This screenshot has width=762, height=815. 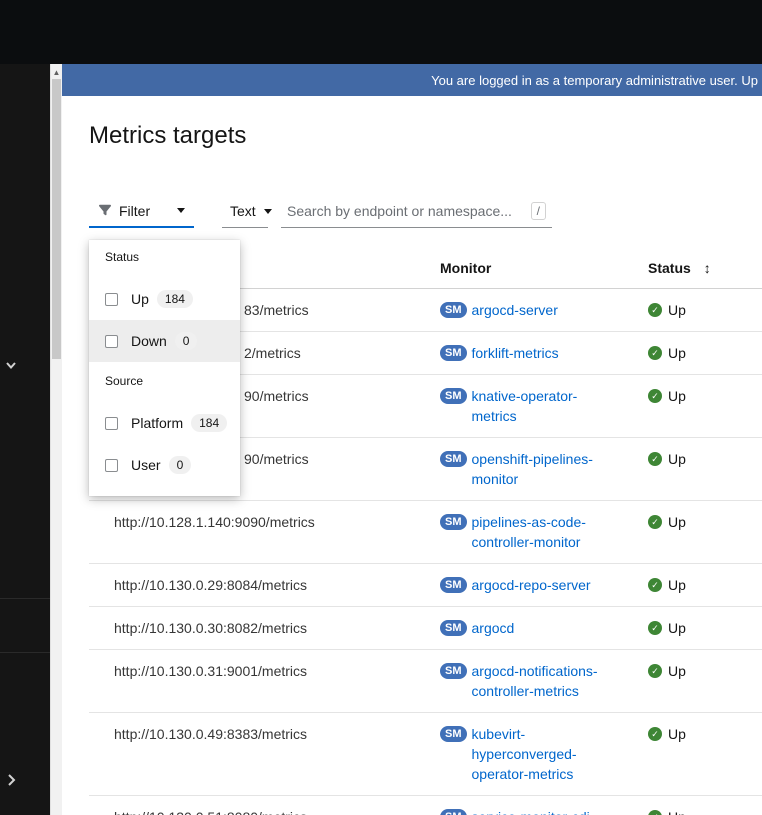 What do you see at coordinates (149, 341) in the screenshot?
I see `filter-option-label: Down` at bounding box center [149, 341].